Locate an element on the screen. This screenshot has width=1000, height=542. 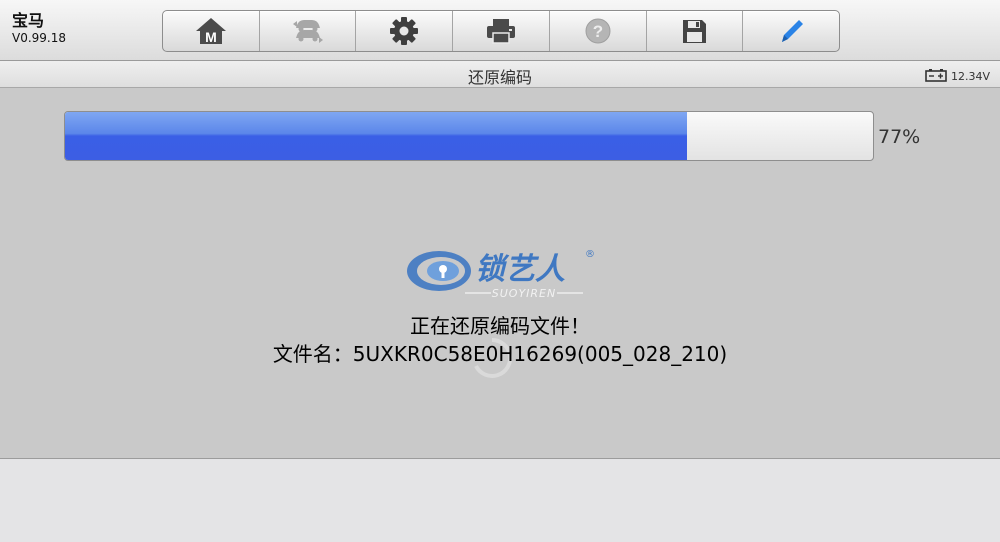
help-button: ? is located at coordinates (598, 31).